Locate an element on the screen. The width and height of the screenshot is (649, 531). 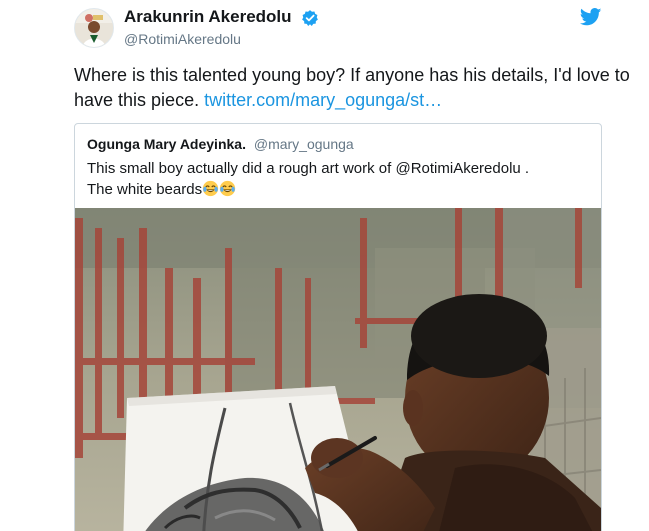
author-display-name: Arakunrin Akeredolu is located at coordinates (208, 17).